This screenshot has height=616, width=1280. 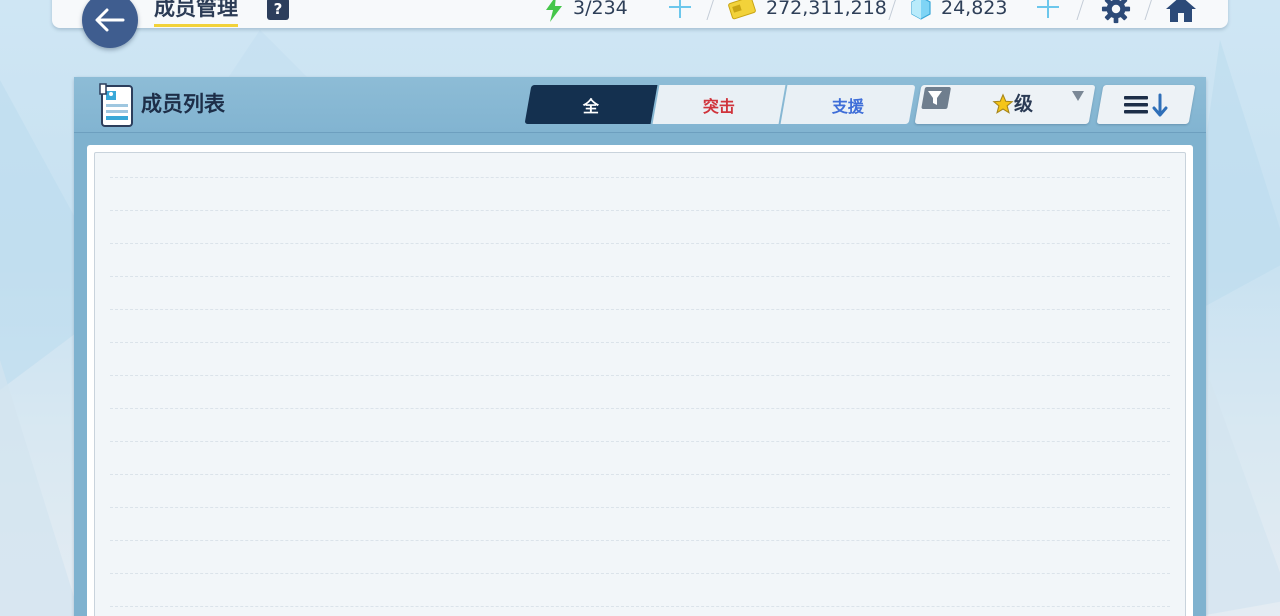 What do you see at coordinates (183, 104) in the screenshot?
I see `panel-title: 成员列表` at bounding box center [183, 104].